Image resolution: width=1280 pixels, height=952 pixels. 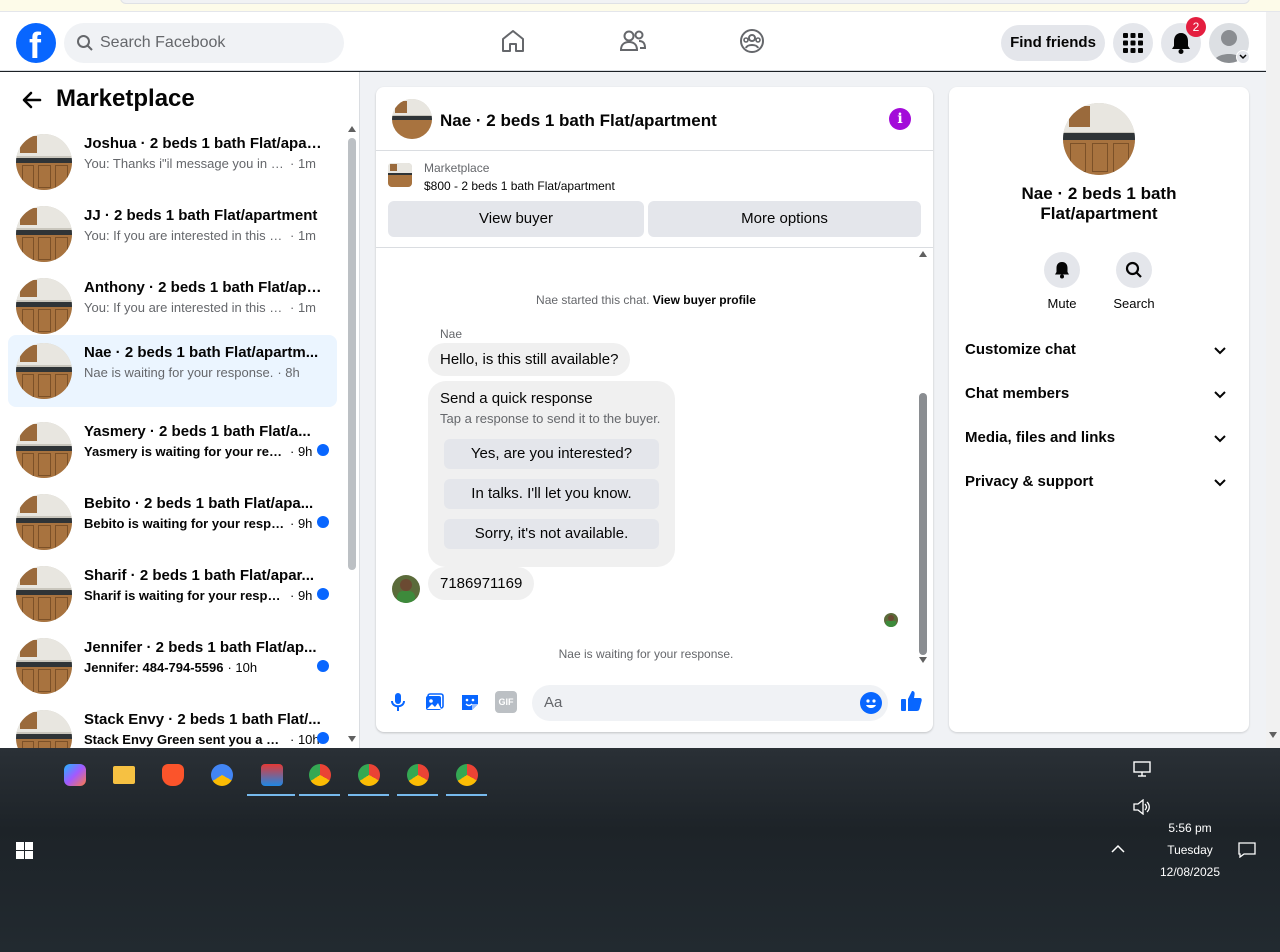 What do you see at coordinates (32, 100) in the screenshot?
I see `back-arrow-icon` at bounding box center [32, 100].